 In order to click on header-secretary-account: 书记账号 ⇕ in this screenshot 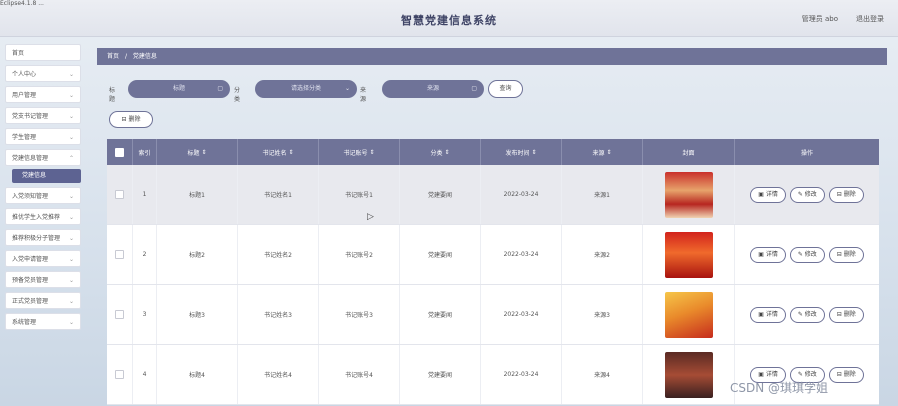, I will do `click(359, 152)`.